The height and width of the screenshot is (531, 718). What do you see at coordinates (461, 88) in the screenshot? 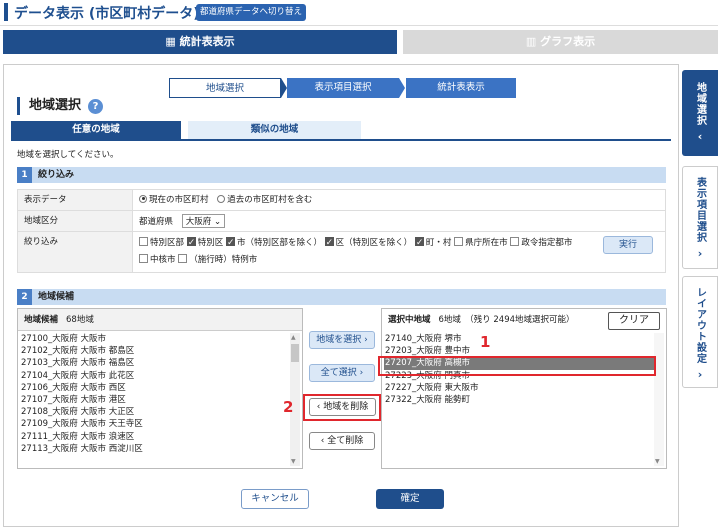
I see `step-table-view: 統計表表示` at bounding box center [461, 88].